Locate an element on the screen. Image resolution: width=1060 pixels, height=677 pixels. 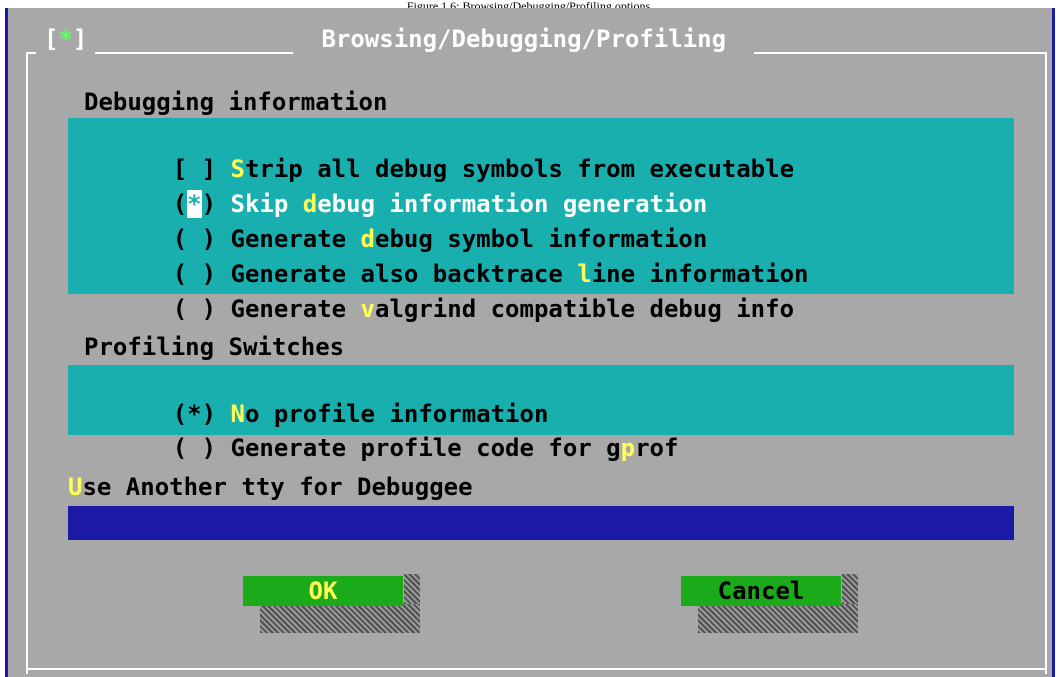
close-button: [*] is located at coordinates (66, 39).